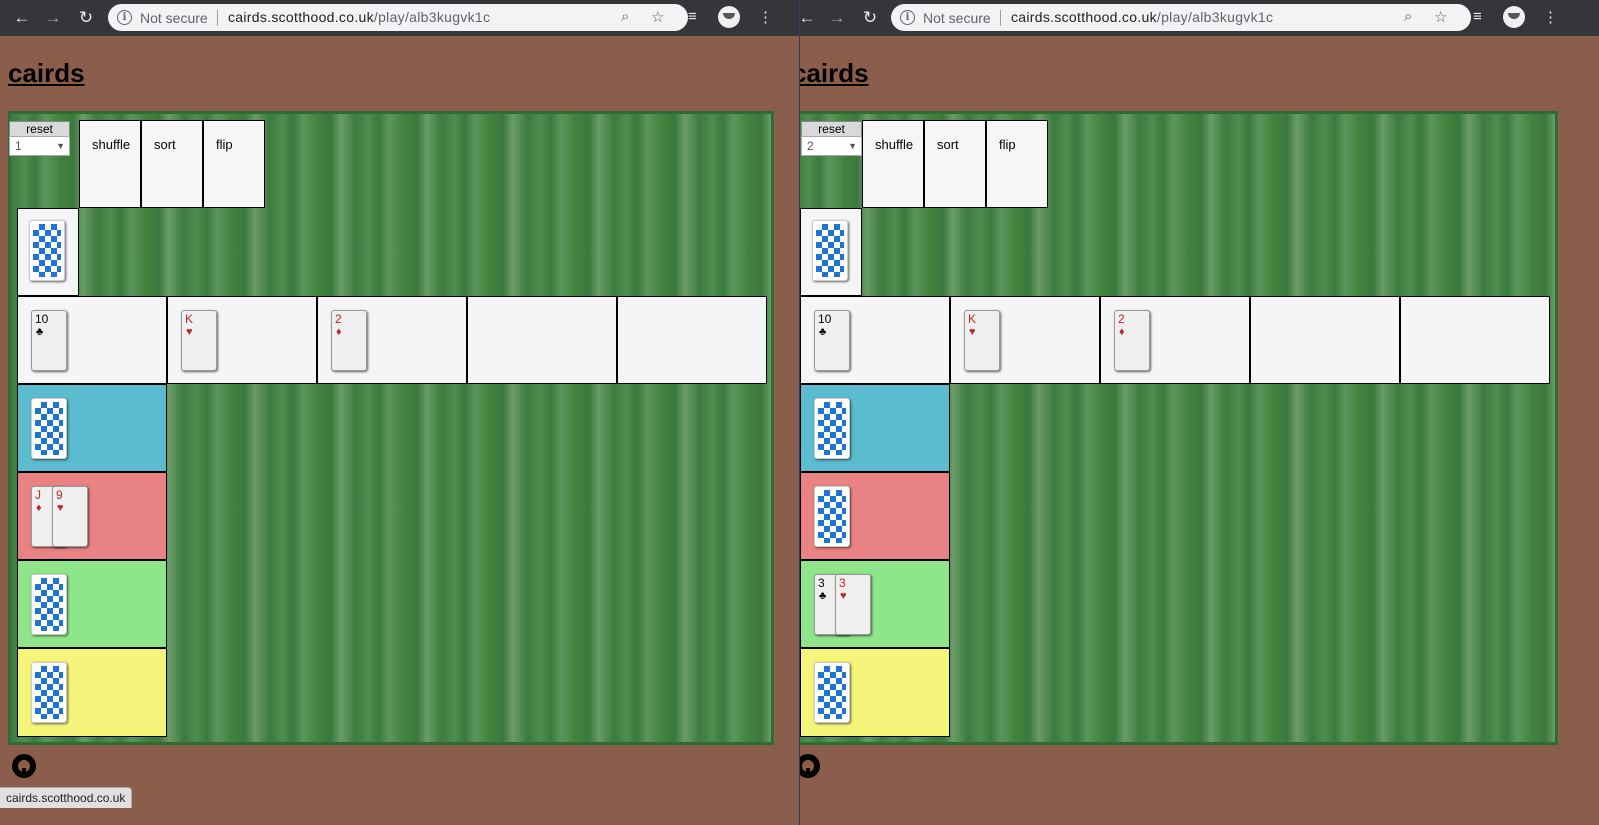 The width and height of the screenshot is (1599, 825). I want to click on card-rank: 3, so click(842, 583).